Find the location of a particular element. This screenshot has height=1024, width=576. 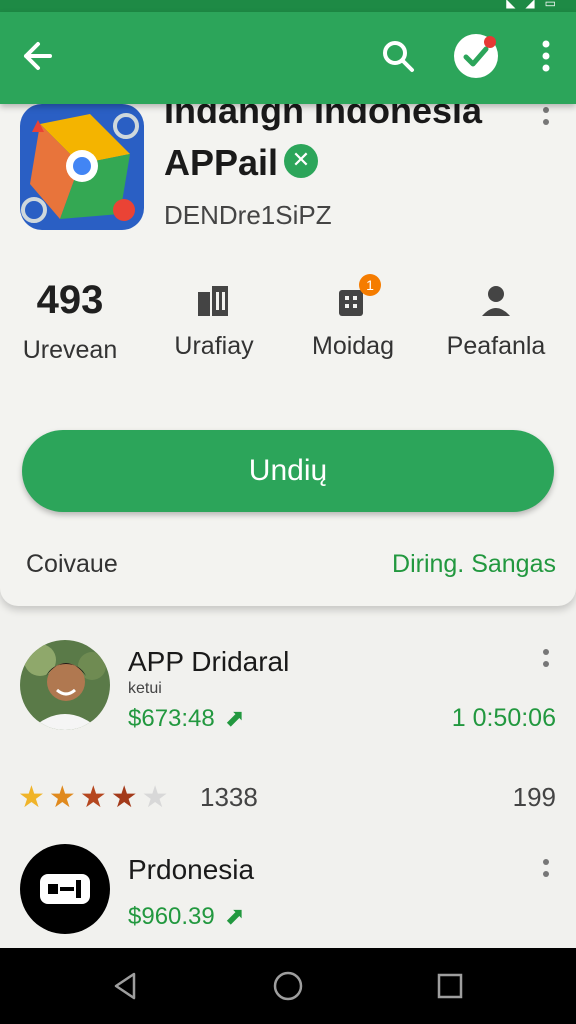

rating-stars: ★ ★ ★ ★ ★ is located at coordinates (93, 797).